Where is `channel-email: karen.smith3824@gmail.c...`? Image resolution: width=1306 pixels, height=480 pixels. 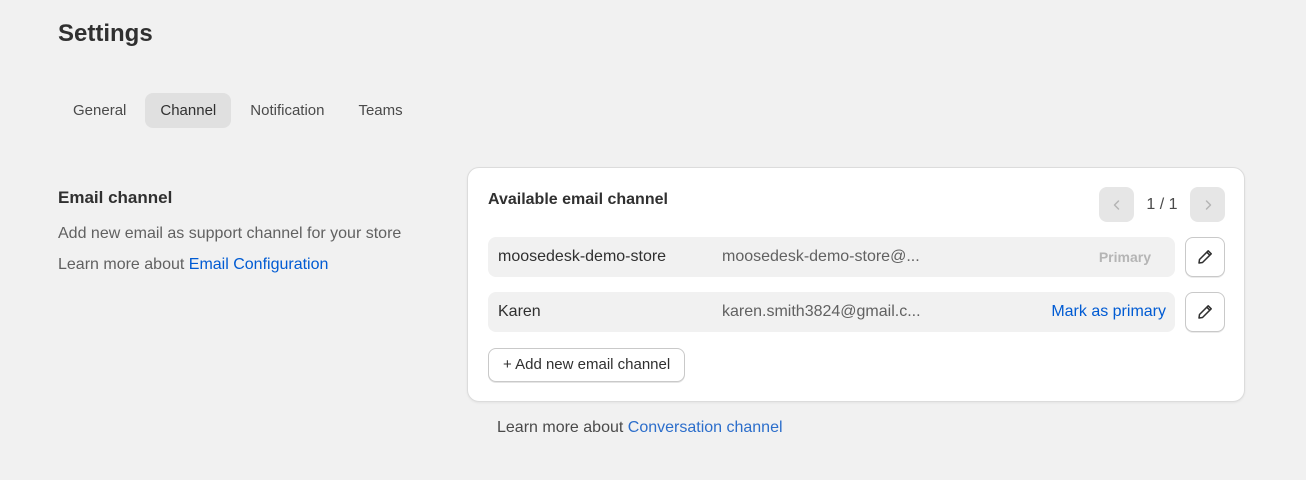
channel-email: karen.smith3824@gmail.c... is located at coordinates (821, 311).